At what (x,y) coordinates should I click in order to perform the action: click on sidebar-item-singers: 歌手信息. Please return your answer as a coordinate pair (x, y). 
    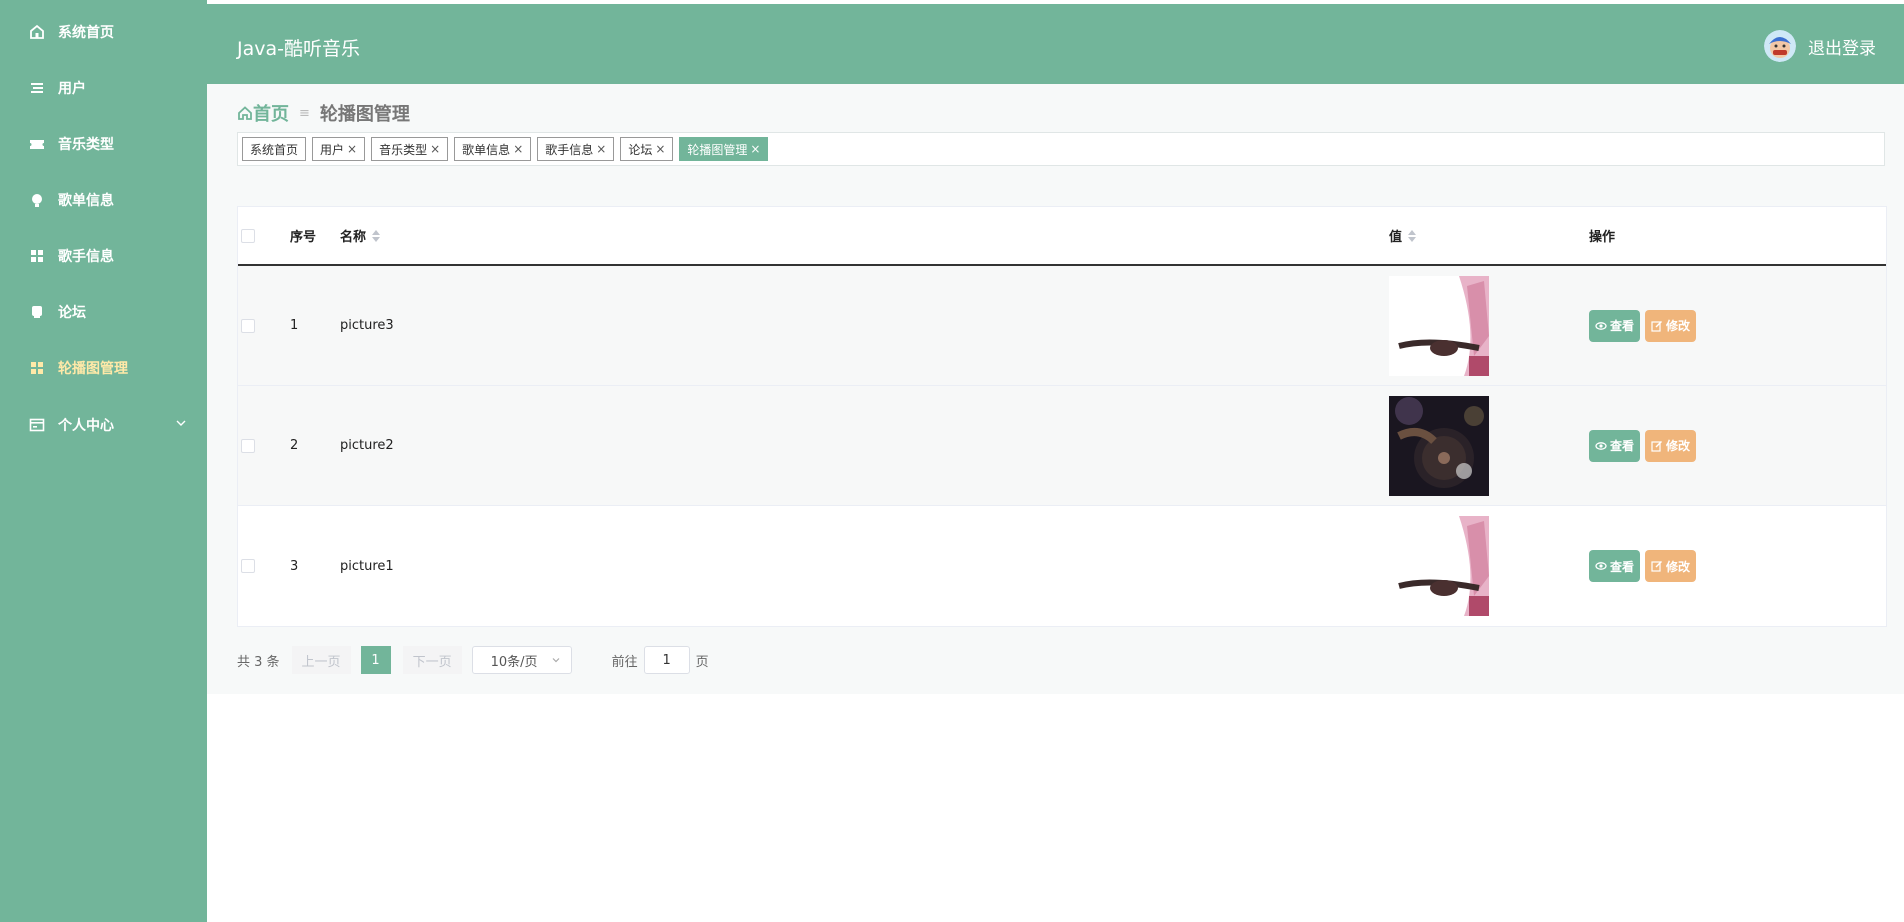
    Looking at the image, I should click on (103, 256).